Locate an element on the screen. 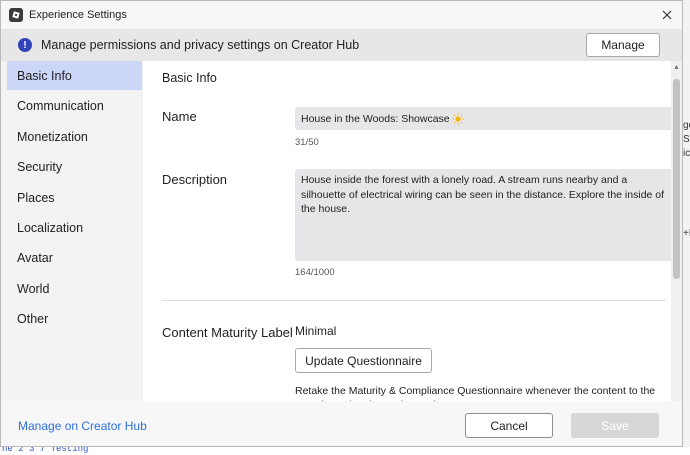 This screenshot has height=455, width=690. sidebar-item-communication: Communication is located at coordinates (74, 105).